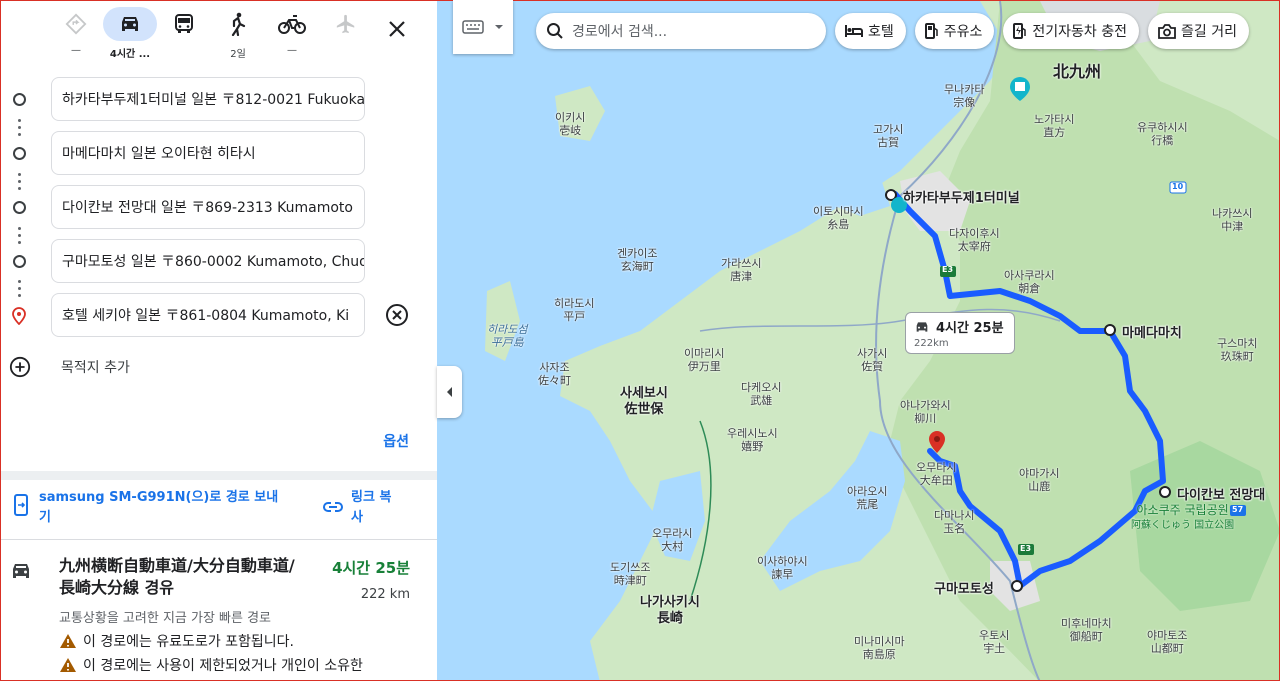 The width and height of the screenshot is (1280, 681). What do you see at coordinates (483, 27) in the screenshot?
I see `input-tools-button` at bounding box center [483, 27].